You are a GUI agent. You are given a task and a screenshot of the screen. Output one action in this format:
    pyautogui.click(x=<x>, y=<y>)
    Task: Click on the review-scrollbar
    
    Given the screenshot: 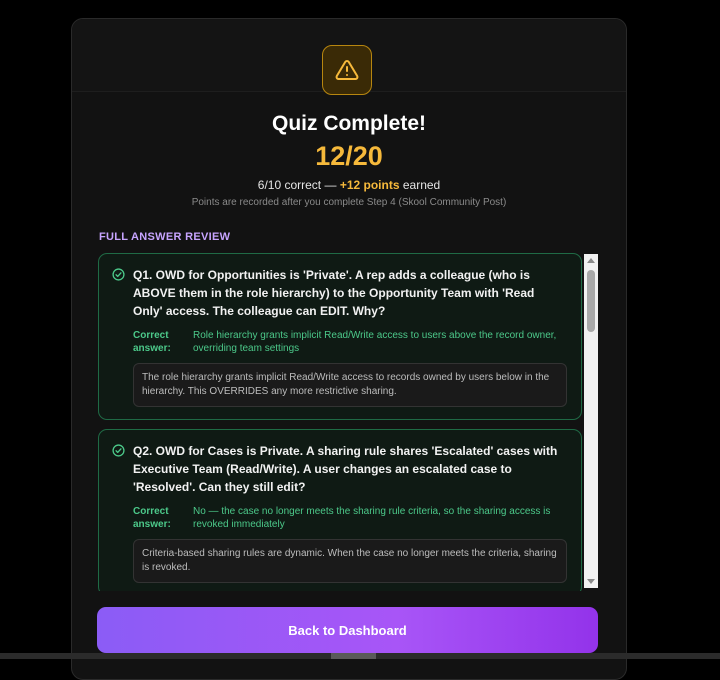 What is the action you would take?
    pyautogui.click(x=591, y=421)
    